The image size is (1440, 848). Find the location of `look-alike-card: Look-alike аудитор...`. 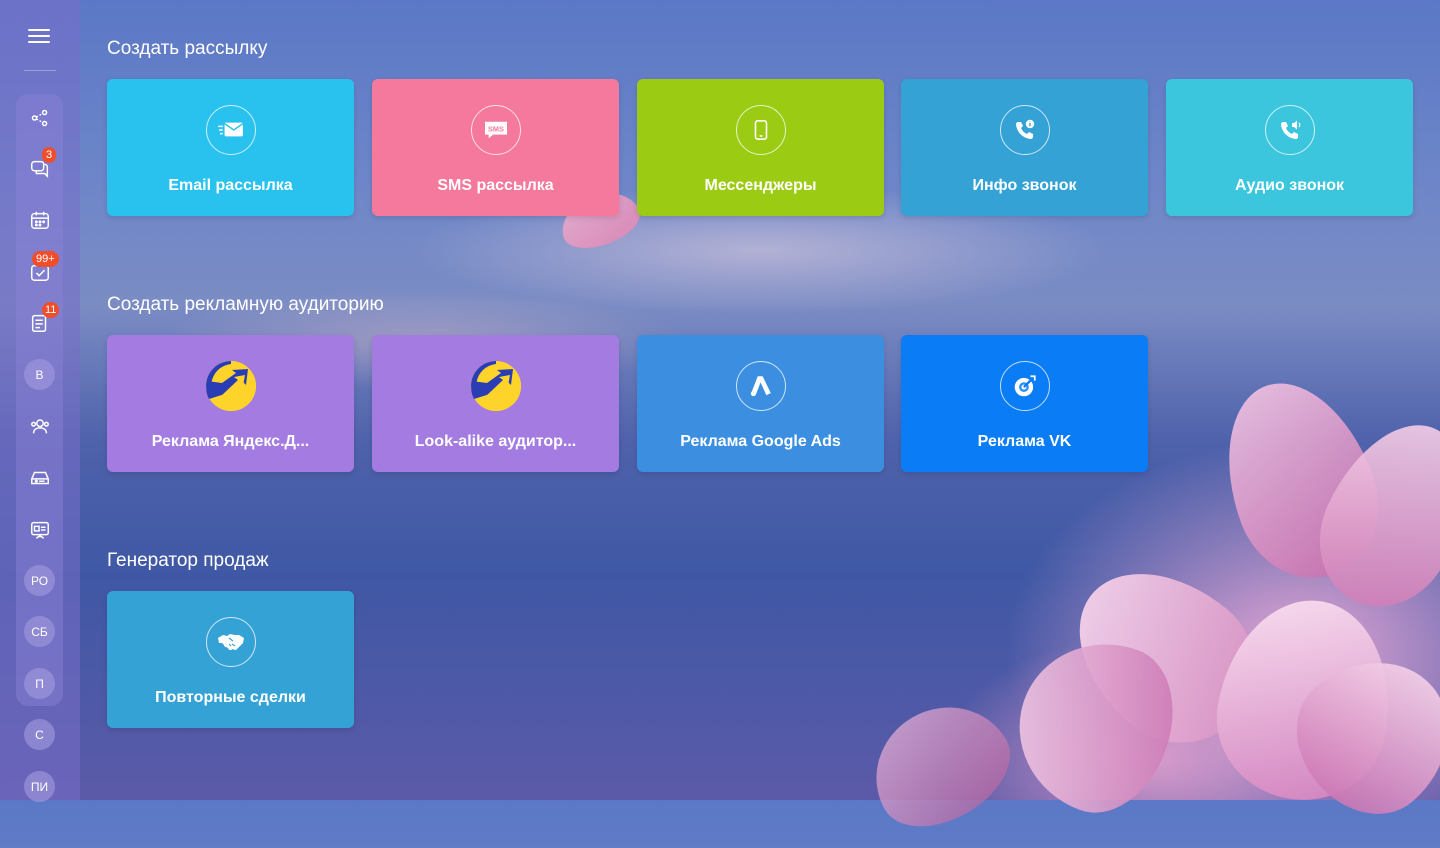

look-alike-card: Look-alike аудитор... is located at coordinates (495, 403).